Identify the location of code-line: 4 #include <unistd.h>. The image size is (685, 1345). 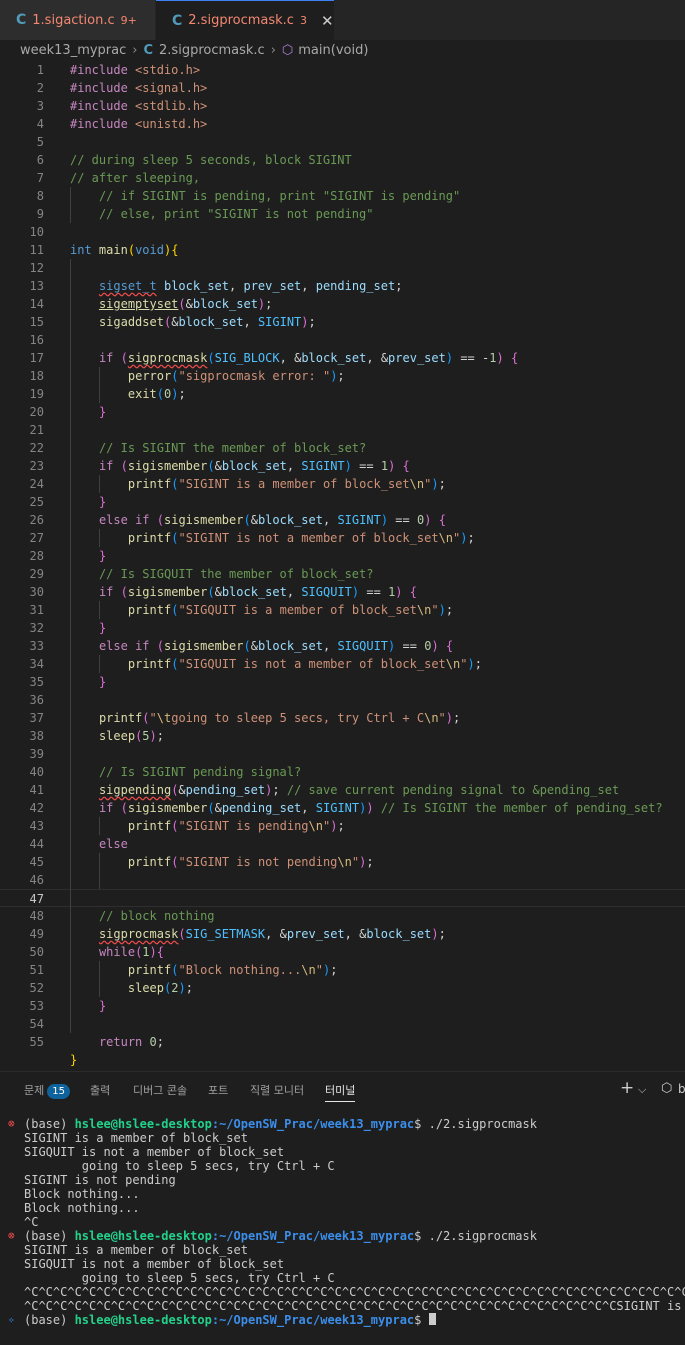
(342, 124).